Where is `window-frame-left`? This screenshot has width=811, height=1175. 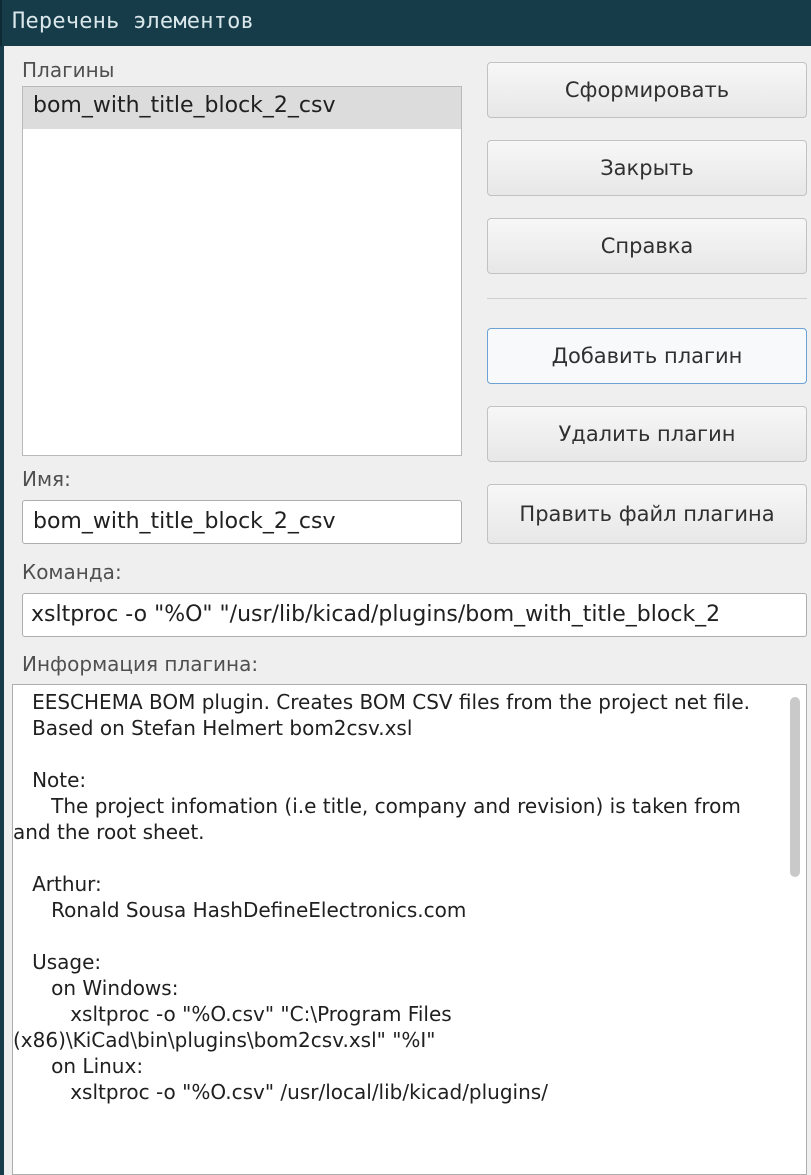
window-frame-left is located at coordinates (2, 610).